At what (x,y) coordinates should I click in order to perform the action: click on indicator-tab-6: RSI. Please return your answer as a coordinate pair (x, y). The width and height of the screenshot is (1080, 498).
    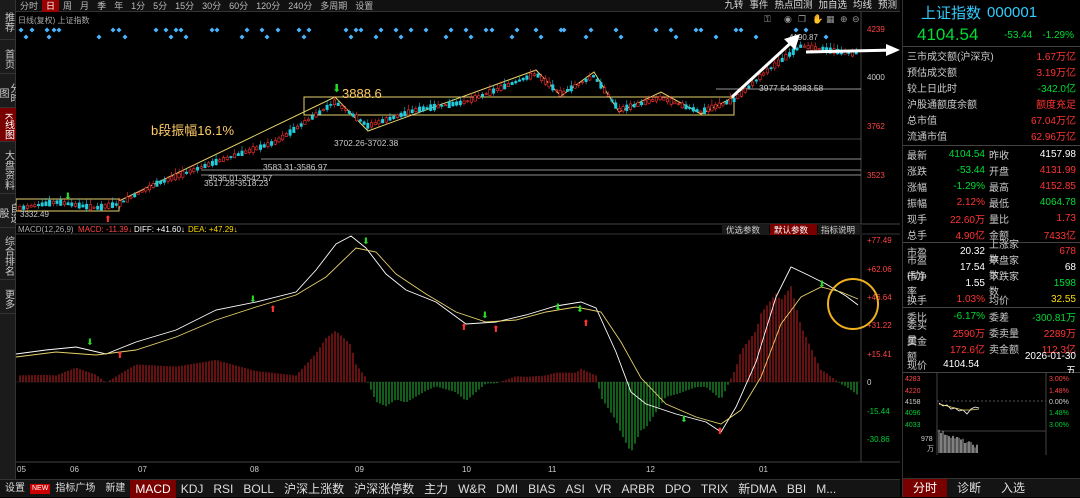
    Looking at the image, I should click on (223, 489).